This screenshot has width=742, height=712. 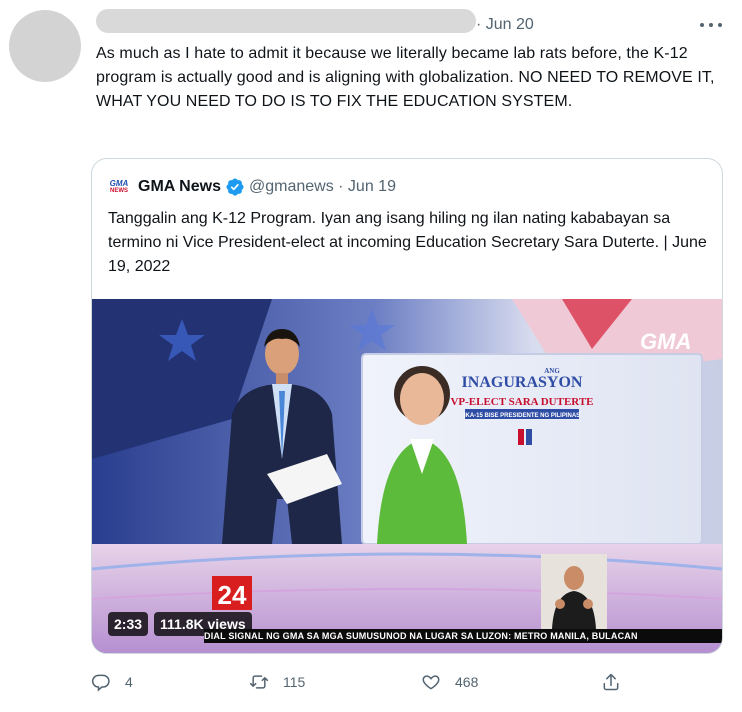 I want to click on redacted-username, so click(x=286, y=21).